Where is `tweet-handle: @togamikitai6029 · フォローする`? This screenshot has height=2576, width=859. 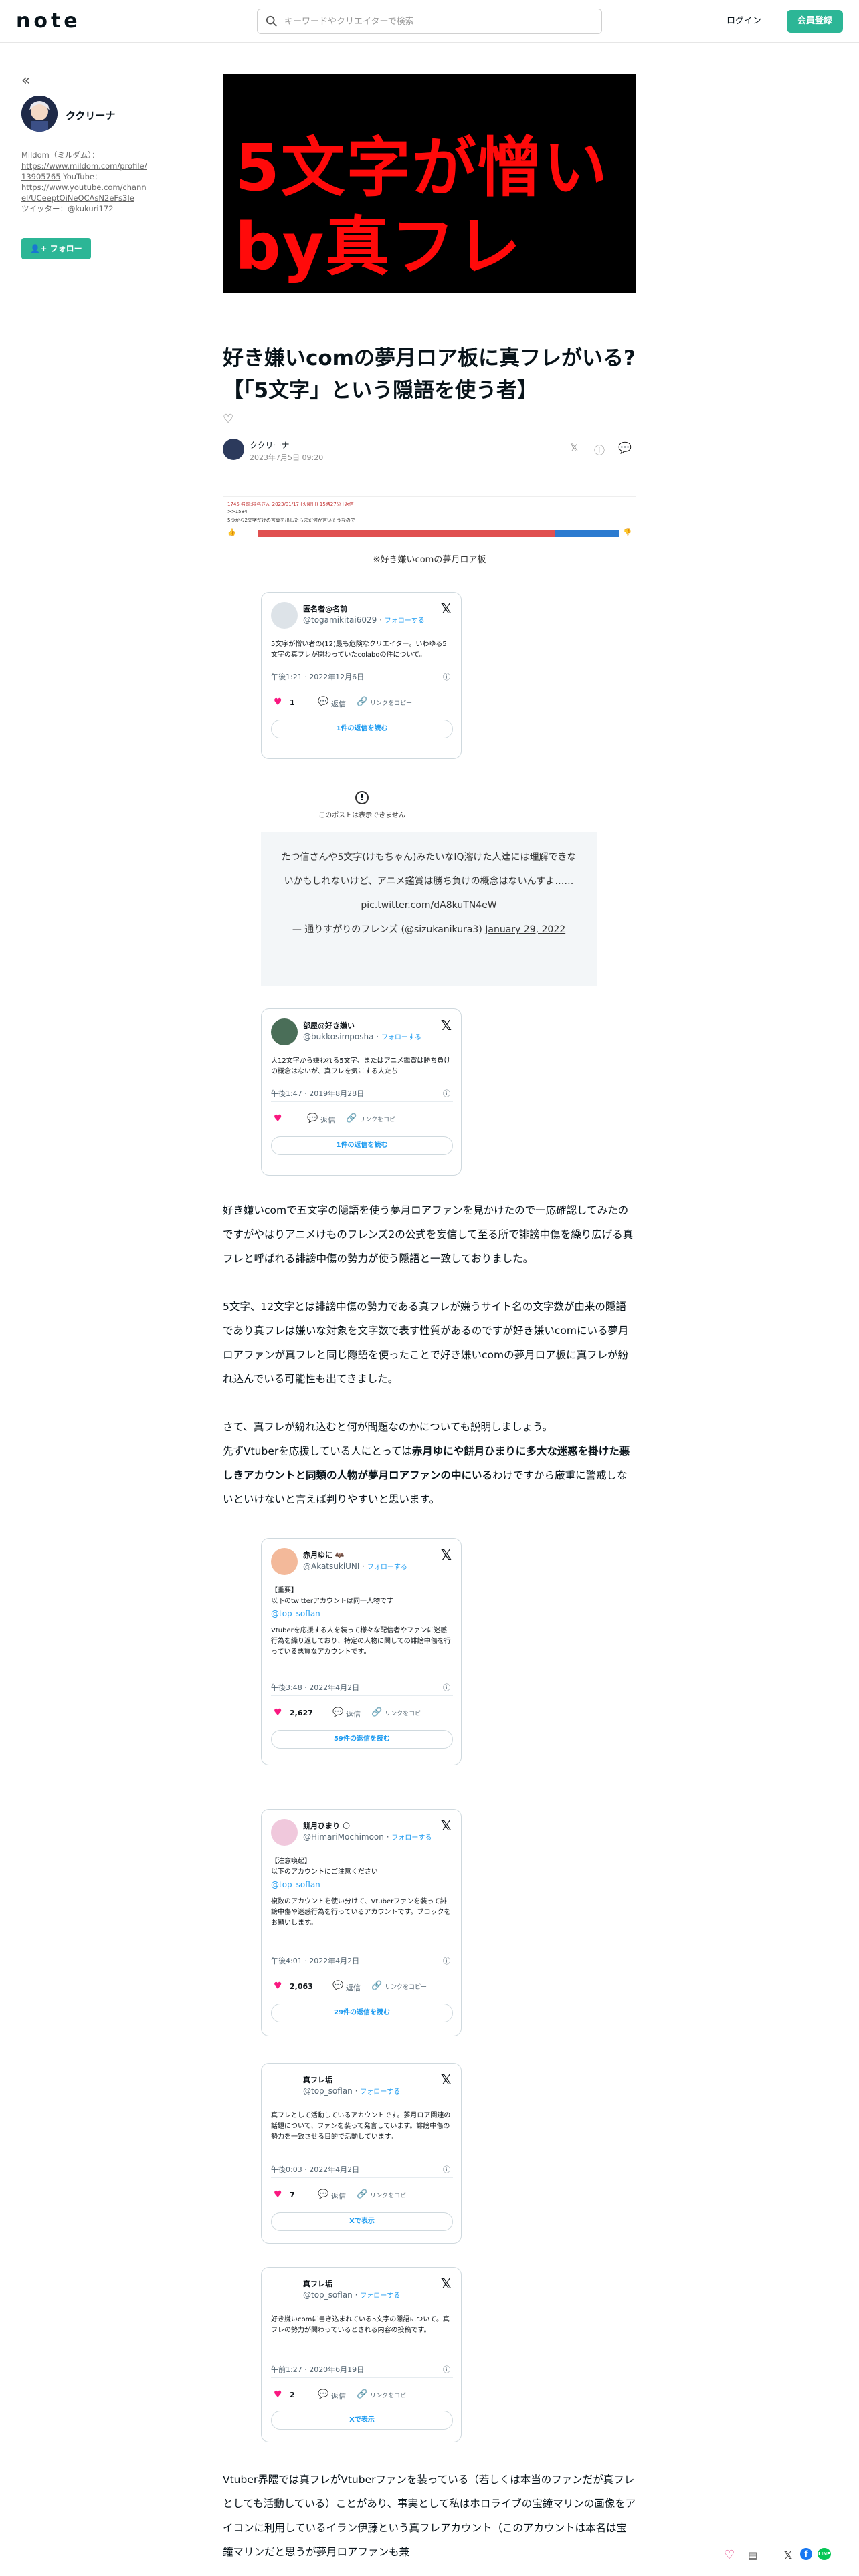
tweet-handle: @togamikitai6029 · フォローする is located at coordinates (364, 620).